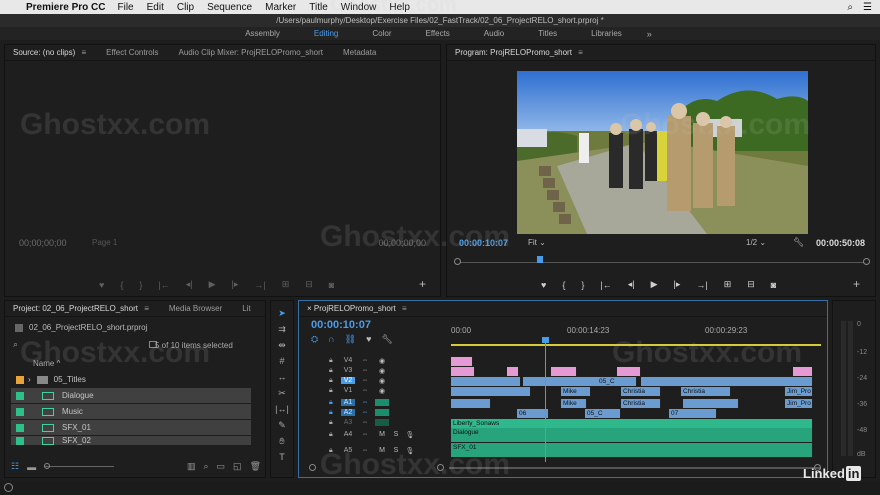 This screenshot has height=495, width=880. I want to click on zoom-handle-left, so click(457, 261).